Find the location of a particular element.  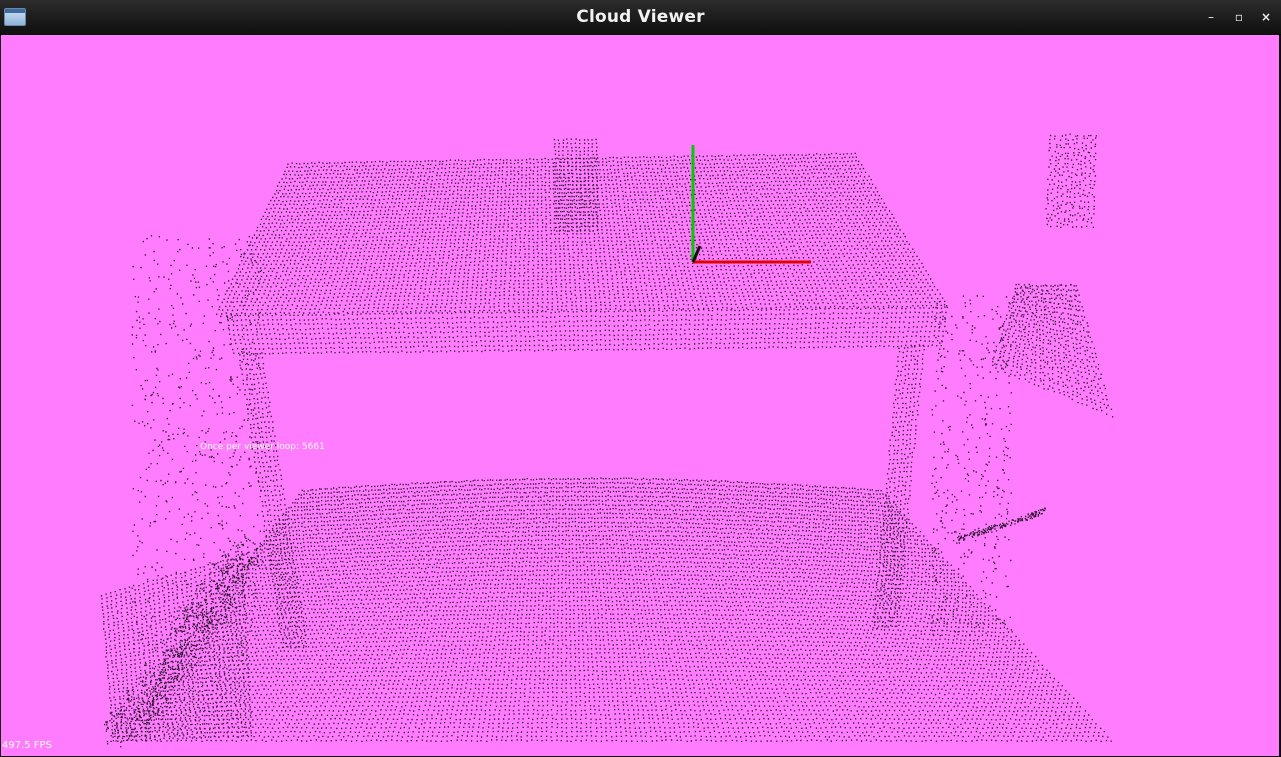

title-bar: Cloud Viewer – ▫ × is located at coordinates (640, 17).